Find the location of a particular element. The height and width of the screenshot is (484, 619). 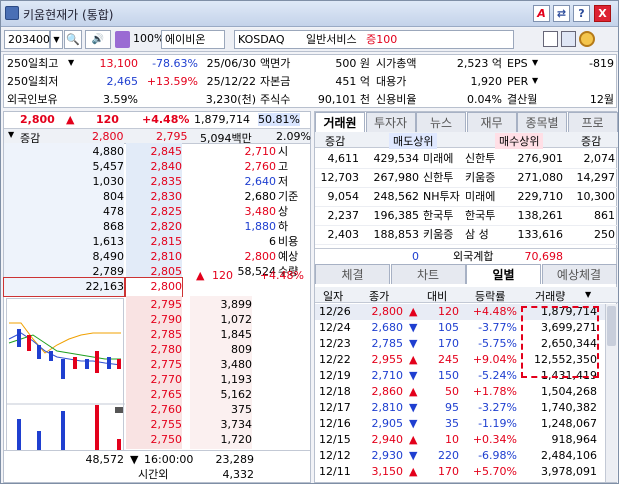

expected-change-row: ▲ 120 +4.48% is located at coordinates (251, 276).